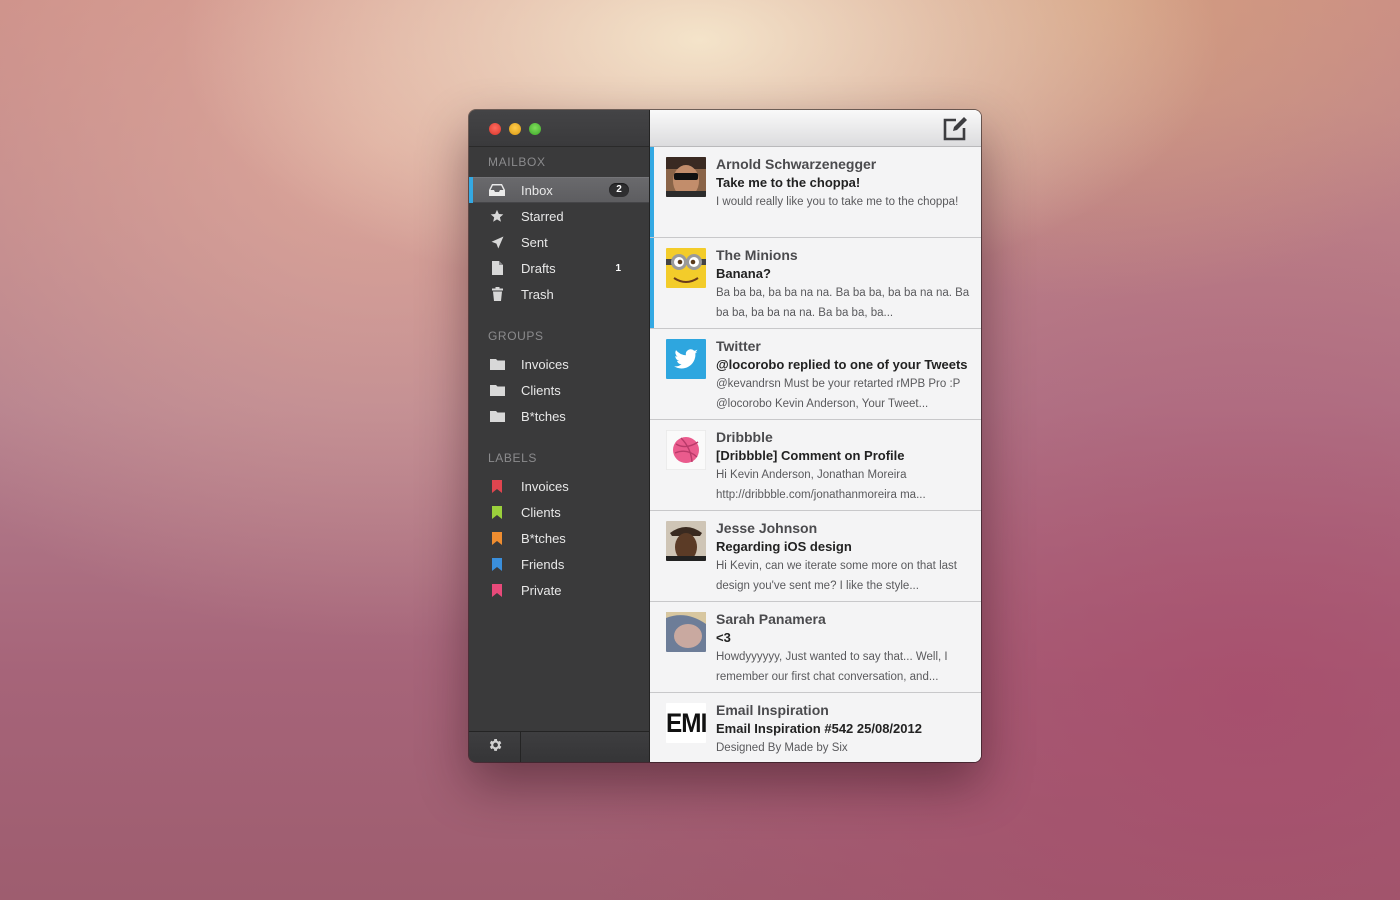 Image resolution: width=1400 pixels, height=900 pixels. What do you see at coordinates (810, 455) in the screenshot?
I see `message-subject: [Dribbble] Comment on Profile` at bounding box center [810, 455].